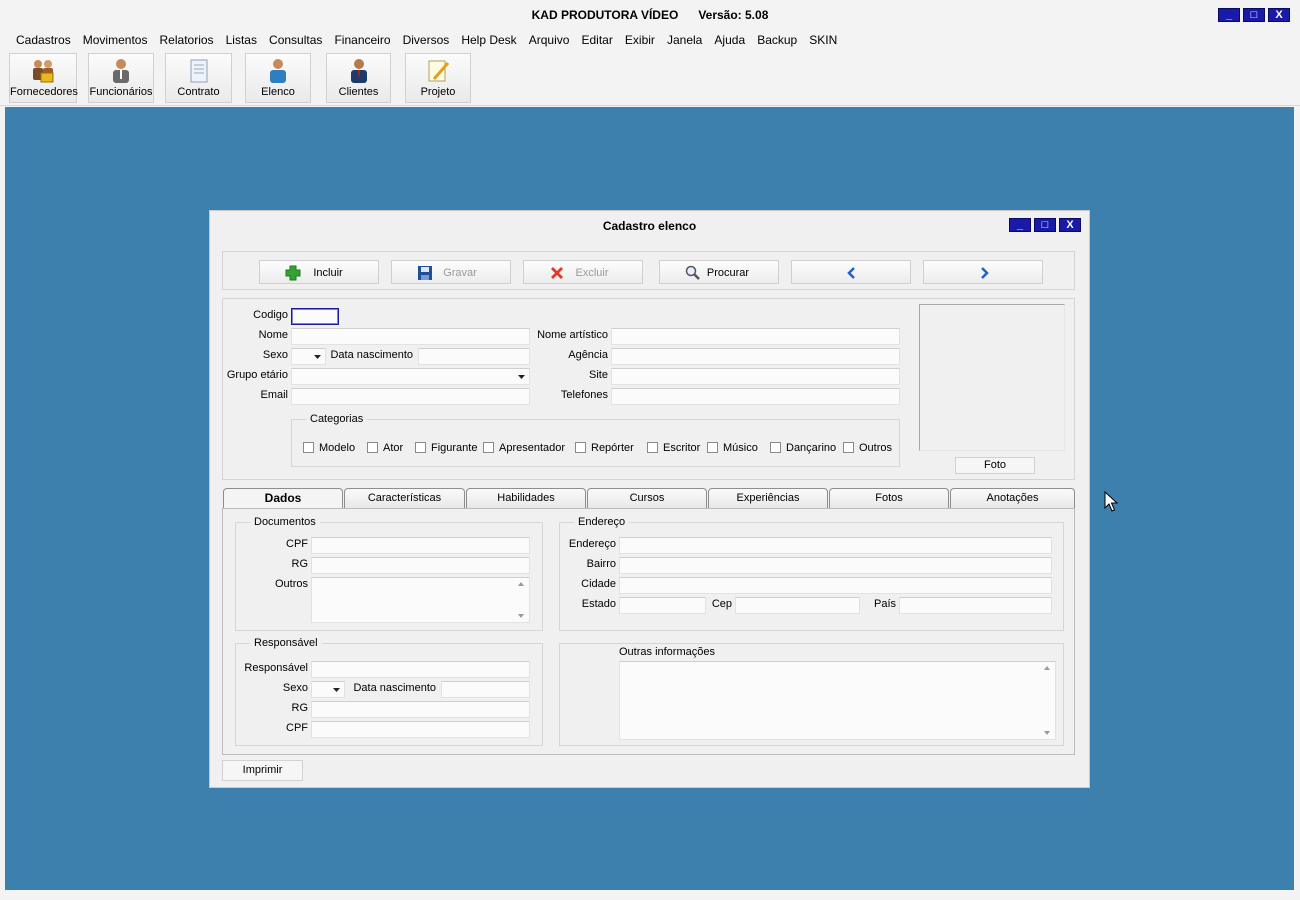  I want to click on telefones-input, so click(755, 396).